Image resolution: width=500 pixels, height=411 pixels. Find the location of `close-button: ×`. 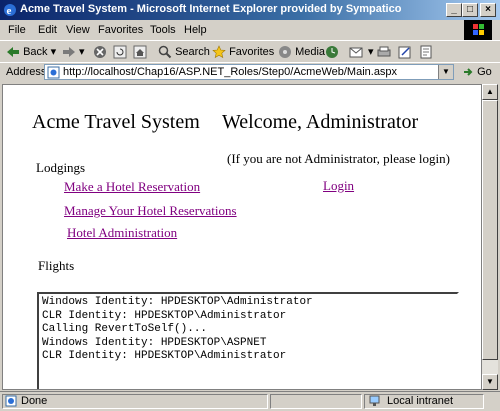

close-button: × is located at coordinates (488, 10).